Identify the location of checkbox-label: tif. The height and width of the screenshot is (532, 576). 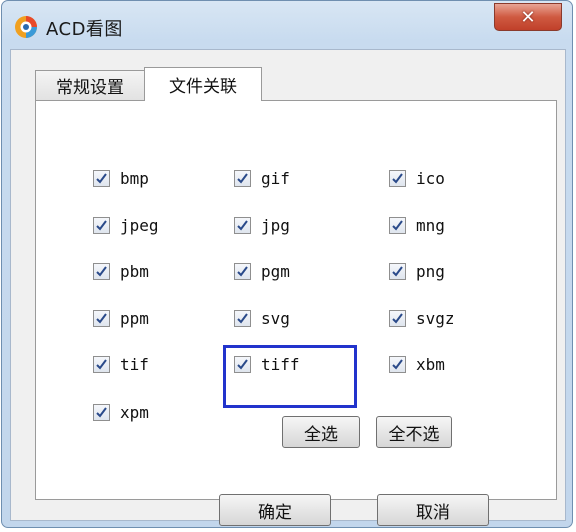
(134, 364).